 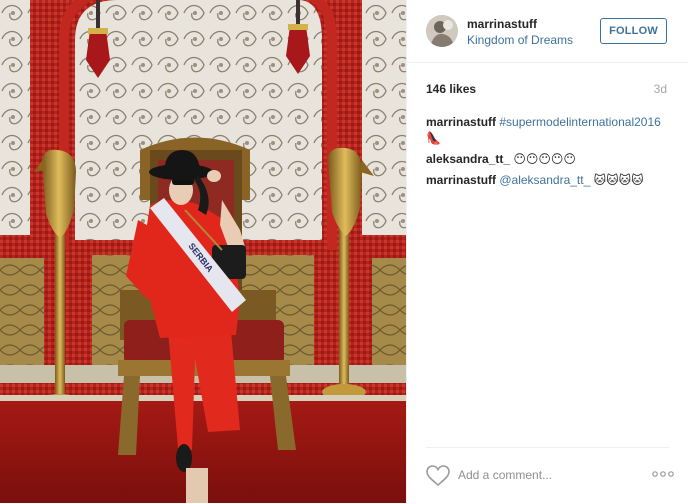 I want to click on comment-hashtag: #supermodelinternational2016, so click(x=579, y=122).